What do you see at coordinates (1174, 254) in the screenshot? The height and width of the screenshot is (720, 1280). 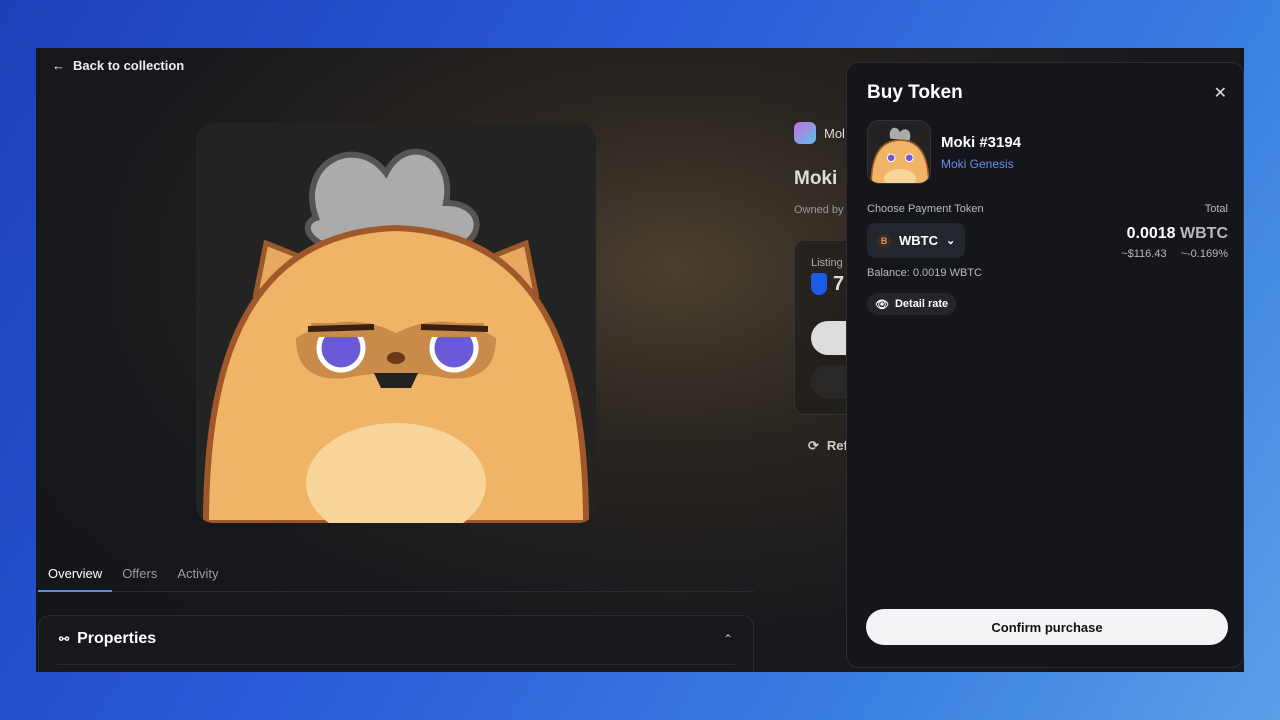 I see `total-details: ~$116.43 ~-0.169%` at bounding box center [1174, 254].